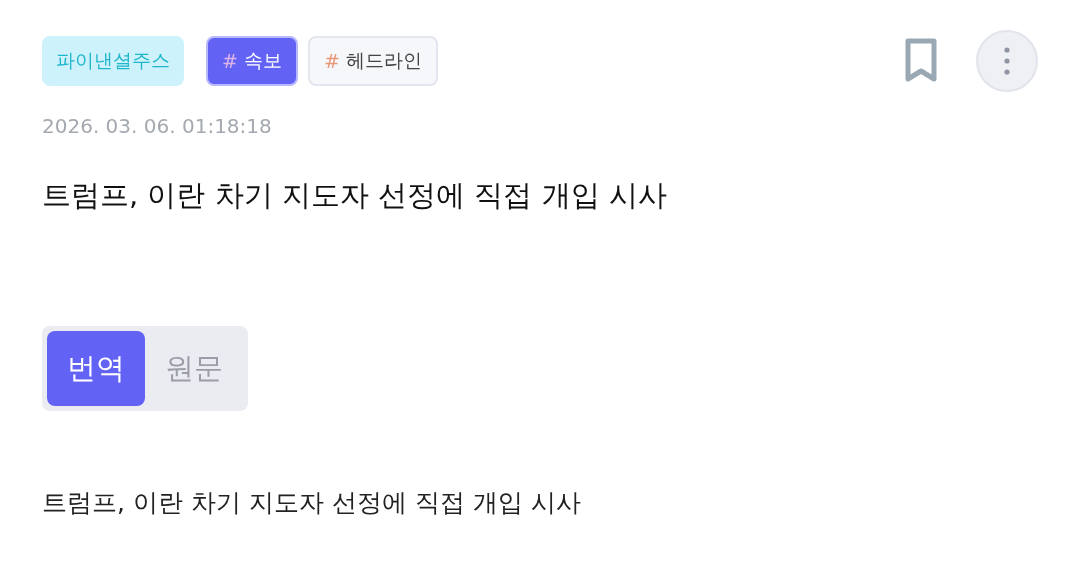 The height and width of the screenshot is (576, 1080). What do you see at coordinates (1007, 61) in the screenshot?
I see `more-icon` at bounding box center [1007, 61].